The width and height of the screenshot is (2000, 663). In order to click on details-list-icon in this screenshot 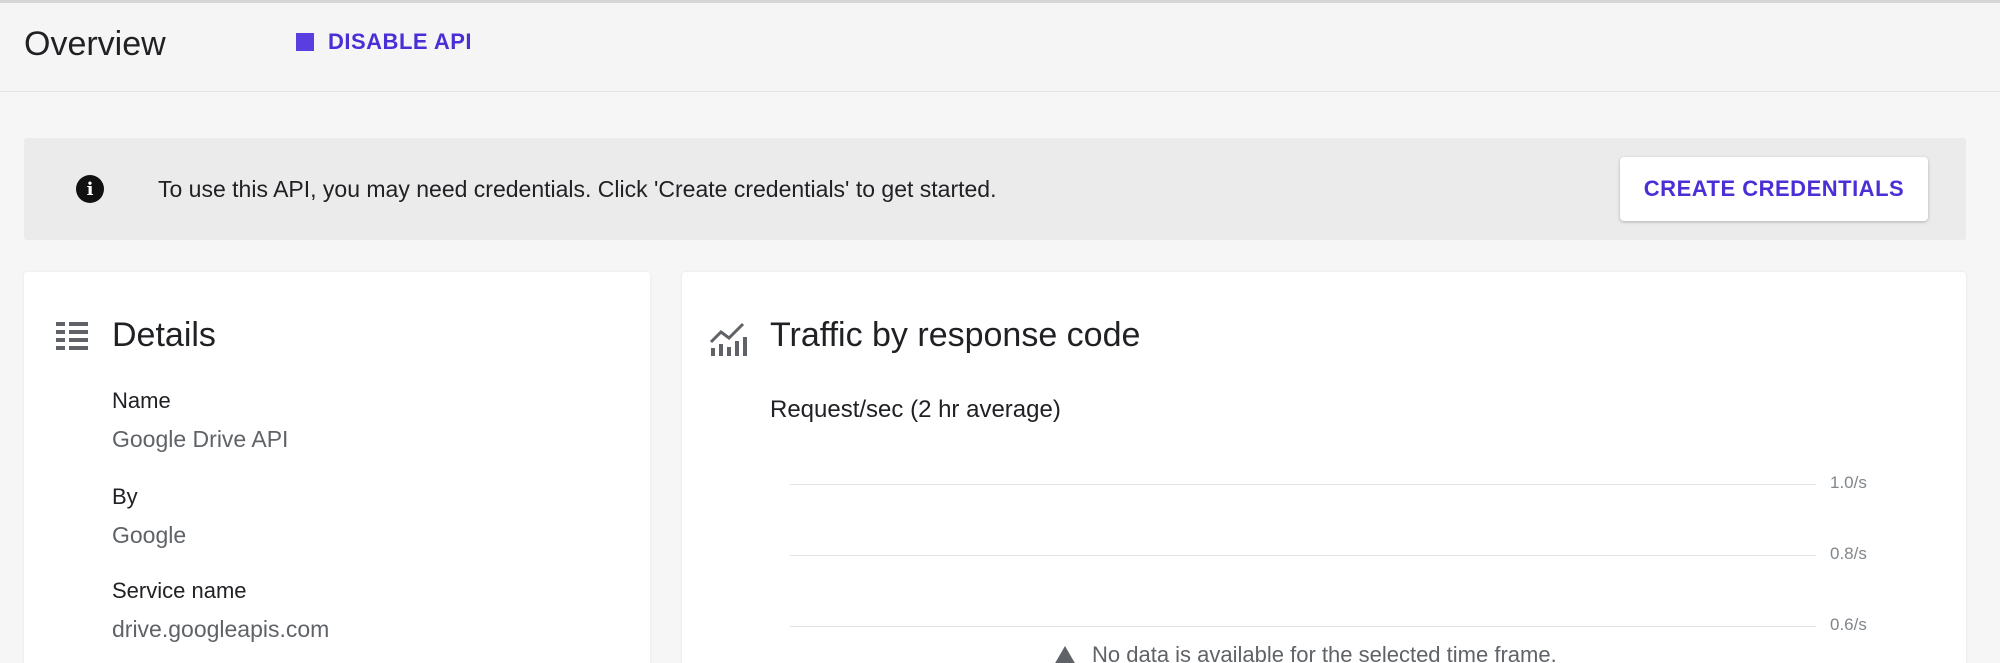, I will do `click(72, 336)`.